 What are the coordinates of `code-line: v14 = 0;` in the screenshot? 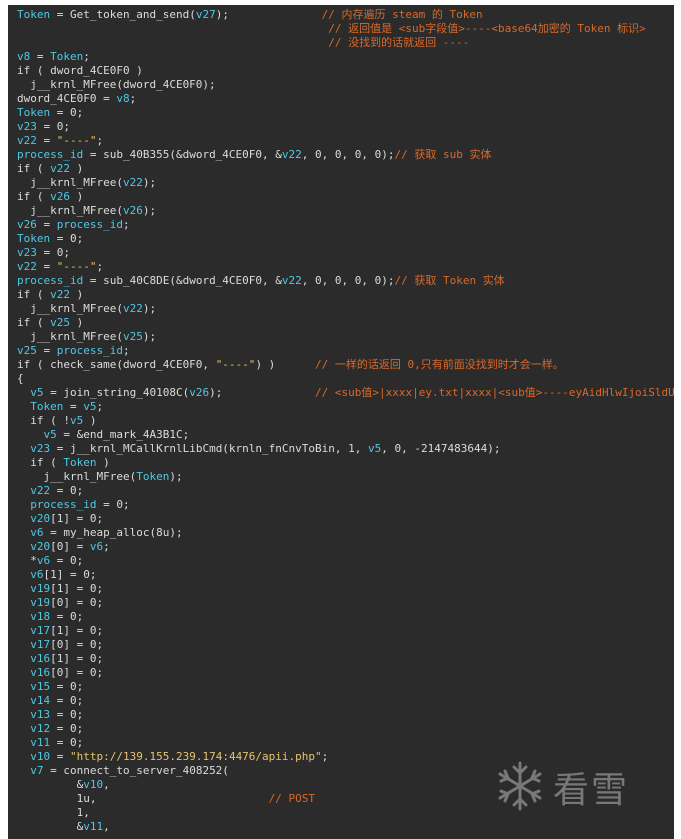 It's located at (50, 701).